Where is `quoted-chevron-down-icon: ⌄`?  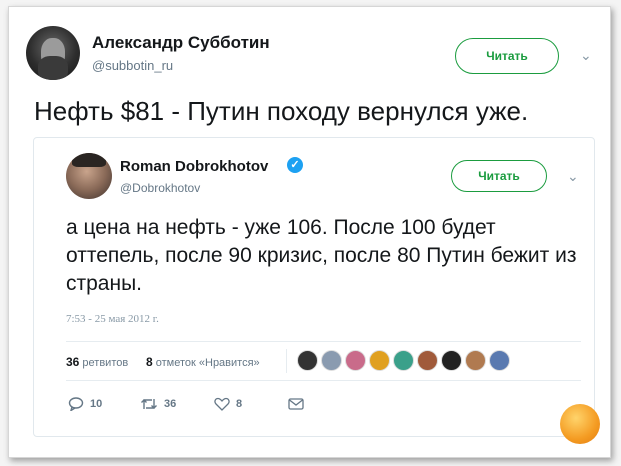 quoted-chevron-down-icon: ⌄ is located at coordinates (573, 176).